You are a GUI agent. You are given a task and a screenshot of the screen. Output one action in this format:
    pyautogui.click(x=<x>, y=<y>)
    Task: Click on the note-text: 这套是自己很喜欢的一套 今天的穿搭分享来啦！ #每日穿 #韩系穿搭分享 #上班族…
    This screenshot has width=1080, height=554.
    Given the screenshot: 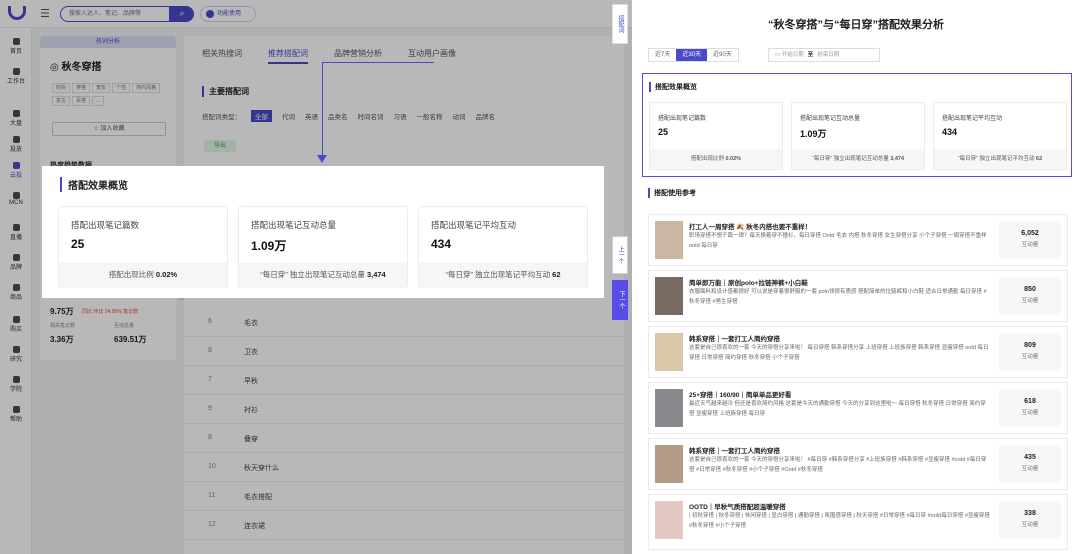 What is the action you would take?
    pyautogui.click(x=838, y=465)
    